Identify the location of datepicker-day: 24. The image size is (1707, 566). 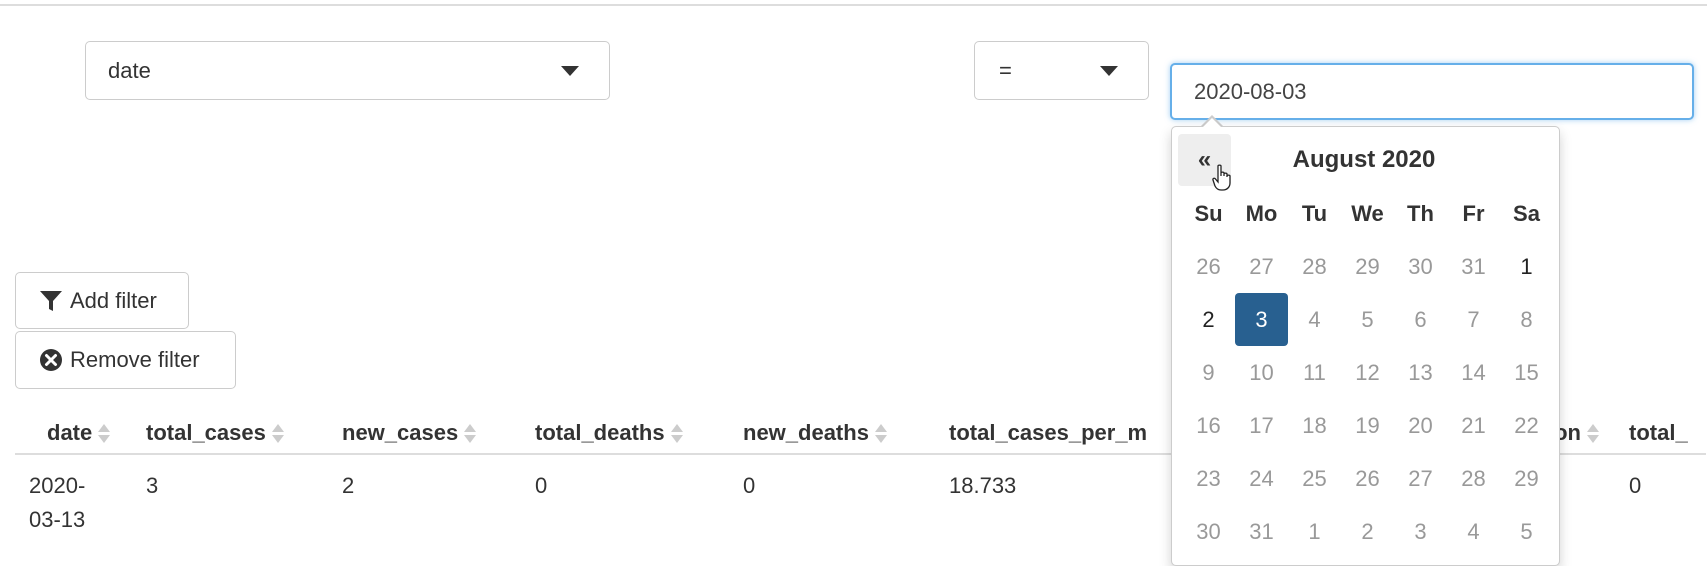
(1261, 478).